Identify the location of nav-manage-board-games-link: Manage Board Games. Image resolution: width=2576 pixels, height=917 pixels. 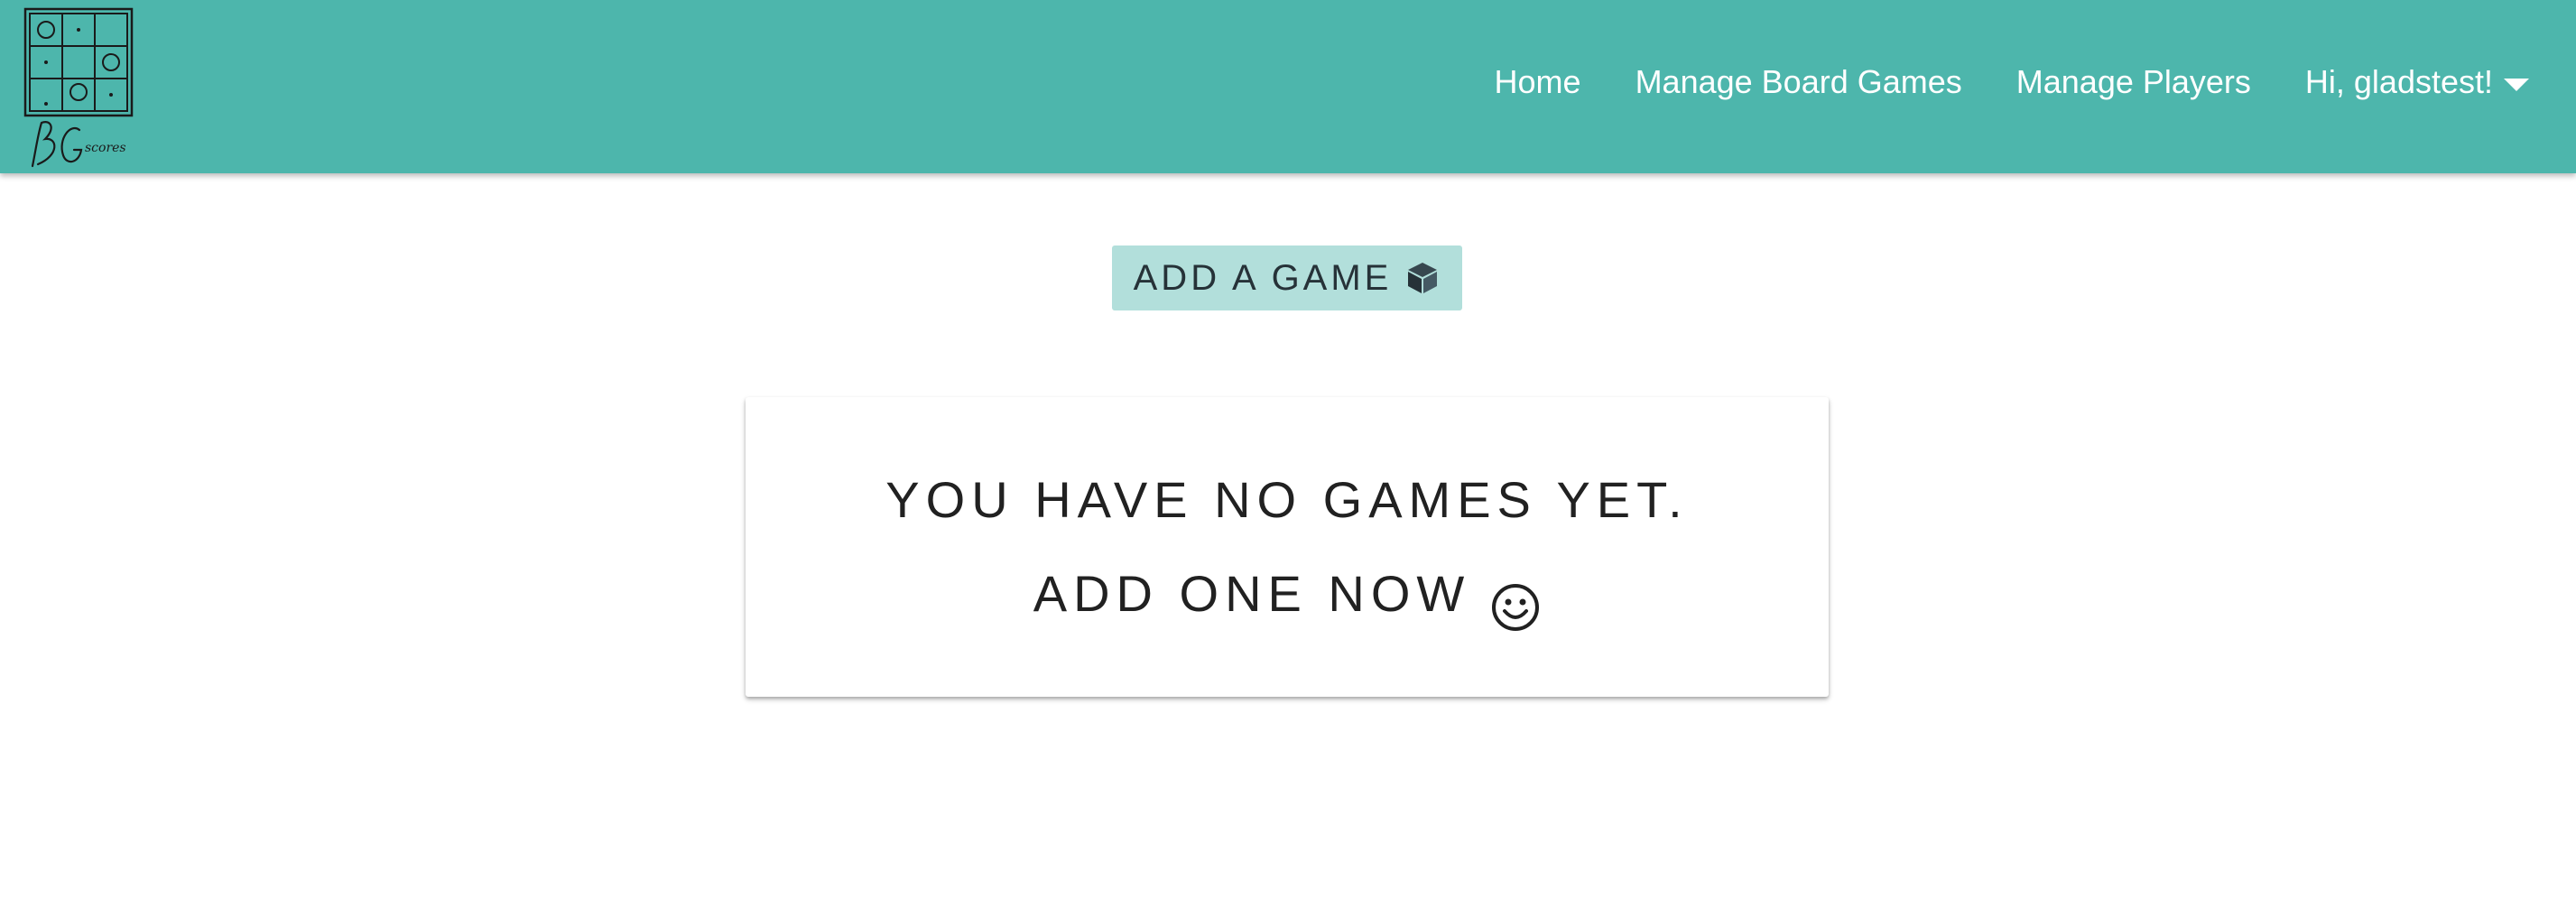
(1798, 82).